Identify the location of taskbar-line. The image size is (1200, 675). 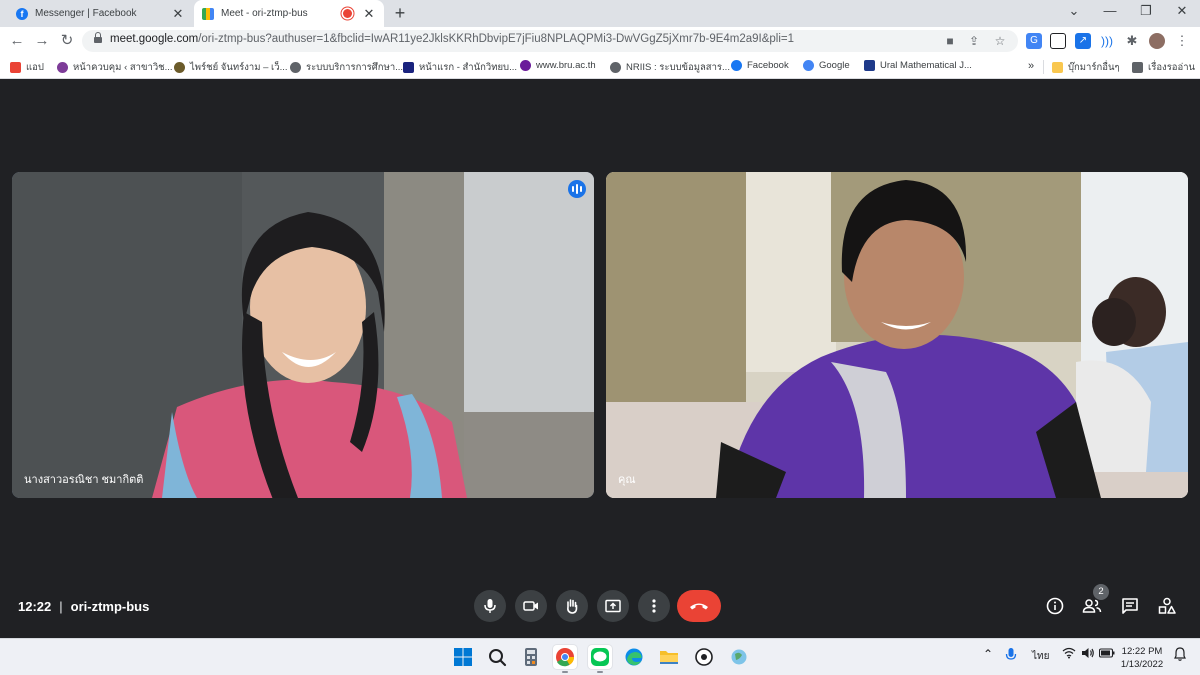
(600, 659).